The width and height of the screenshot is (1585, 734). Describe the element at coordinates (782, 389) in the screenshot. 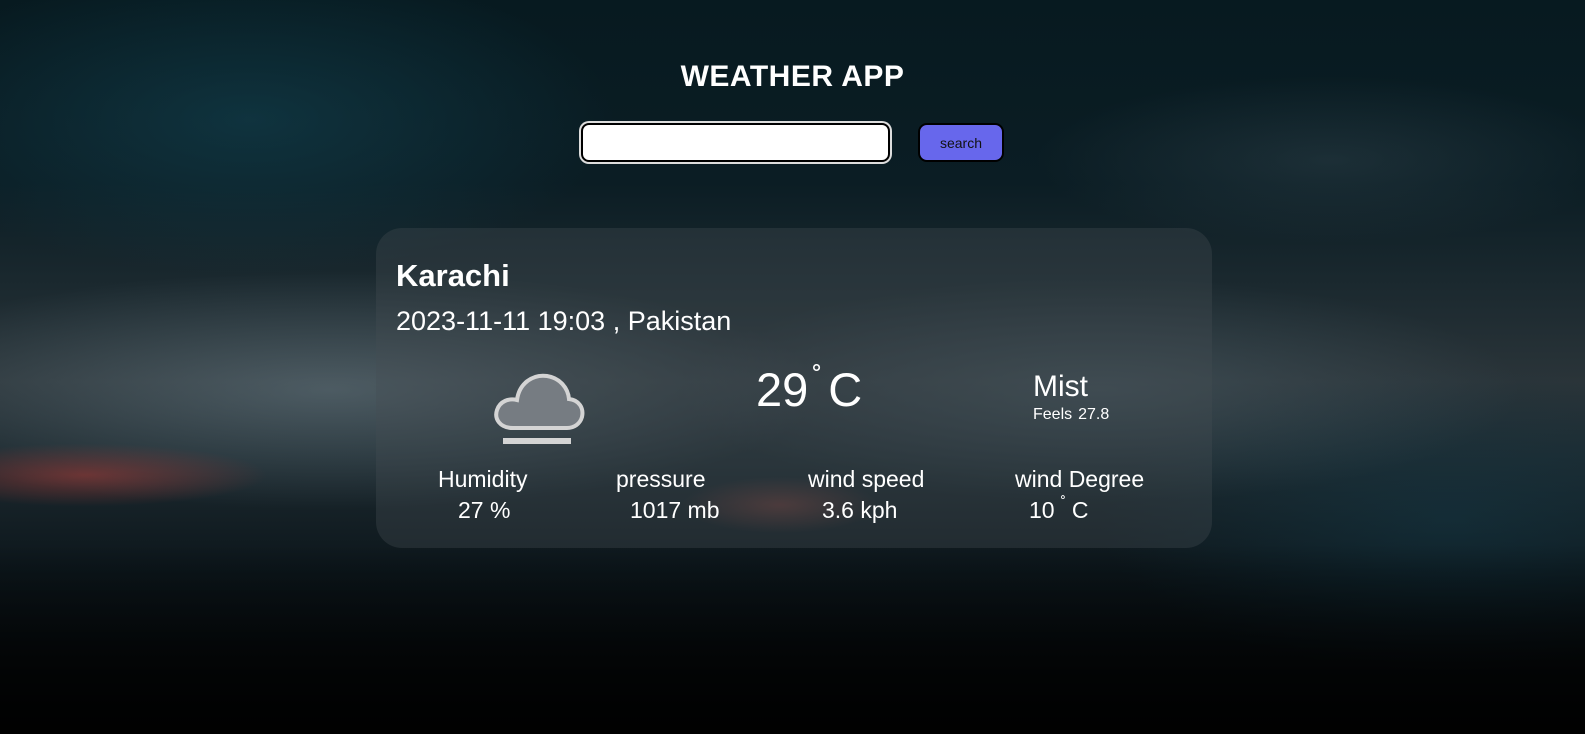

I see `temperature-value: 29` at that location.